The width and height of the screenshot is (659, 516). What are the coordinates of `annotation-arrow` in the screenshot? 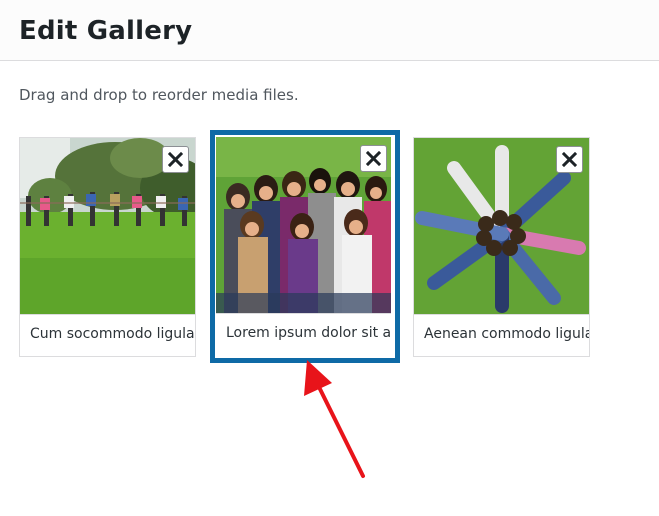 It's located at (334, 419).